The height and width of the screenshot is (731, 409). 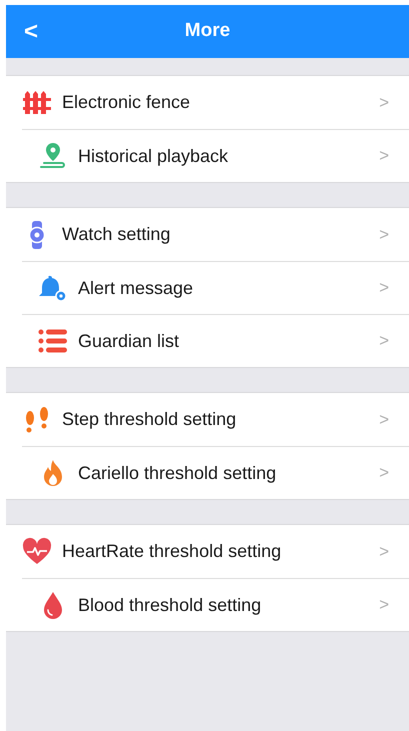 What do you see at coordinates (224, 156) in the screenshot?
I see `menu-item-label: Historical playback` at bounding box center [224, 156].